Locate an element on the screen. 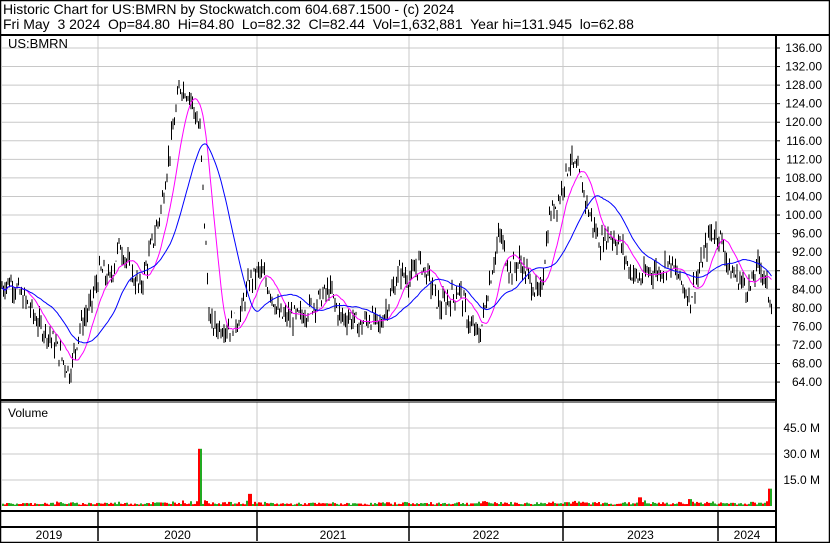 Image resolution: width=830 pixels, height=543 pixels. volume-tick-label: 15.0 M is located at coordinates (801, 480).